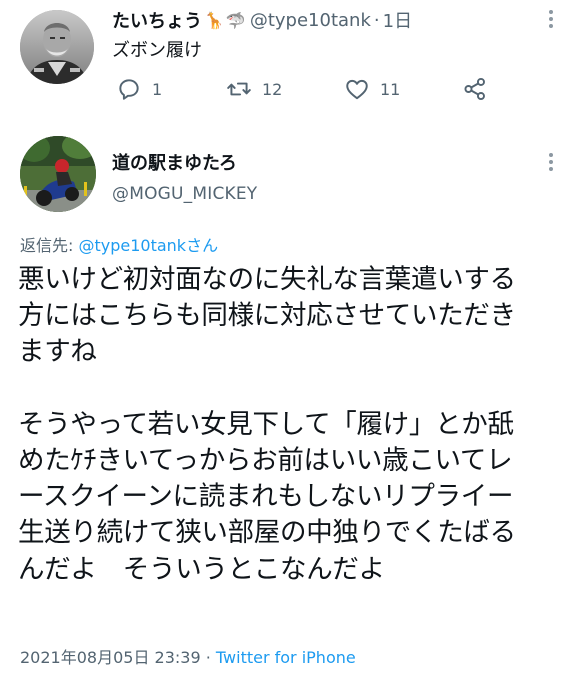 This screenshot has height=673, width=580. What do you see at coordinates (322, 89) in the screenshot?
I see `action-bar: 1 12 11` at bounding box center [322, 89].